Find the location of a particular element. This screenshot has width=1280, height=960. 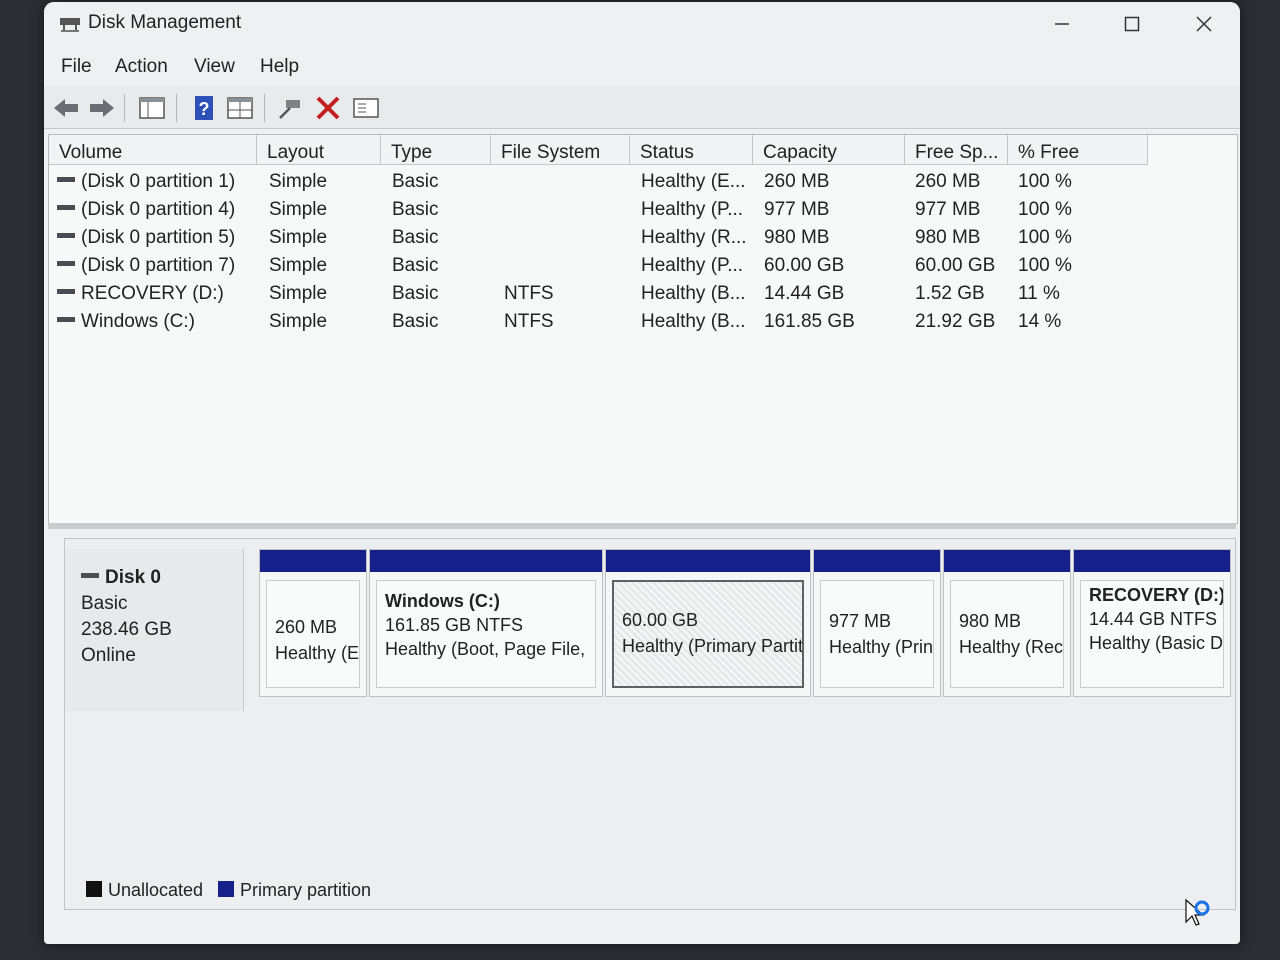

partition-size: 14.44 GB NTFS is located at coordinates (1153, 619).